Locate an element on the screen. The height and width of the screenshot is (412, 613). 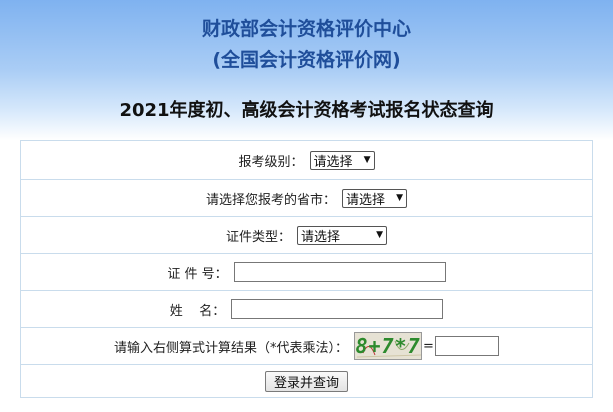
captcha-expression: 8+7*7 is located at coordinates (388, 346).